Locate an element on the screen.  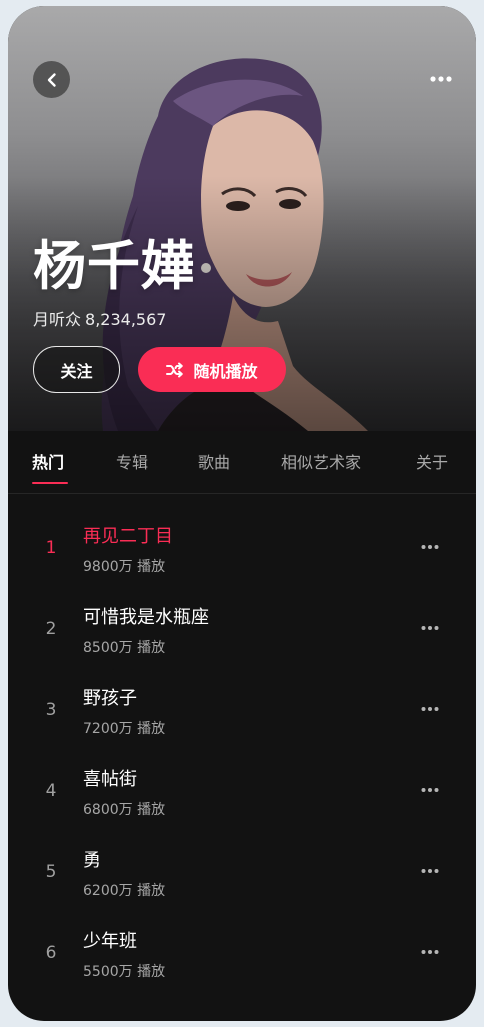
monthly-listeners-label: 月听众 is located at coordinates (57, 319).